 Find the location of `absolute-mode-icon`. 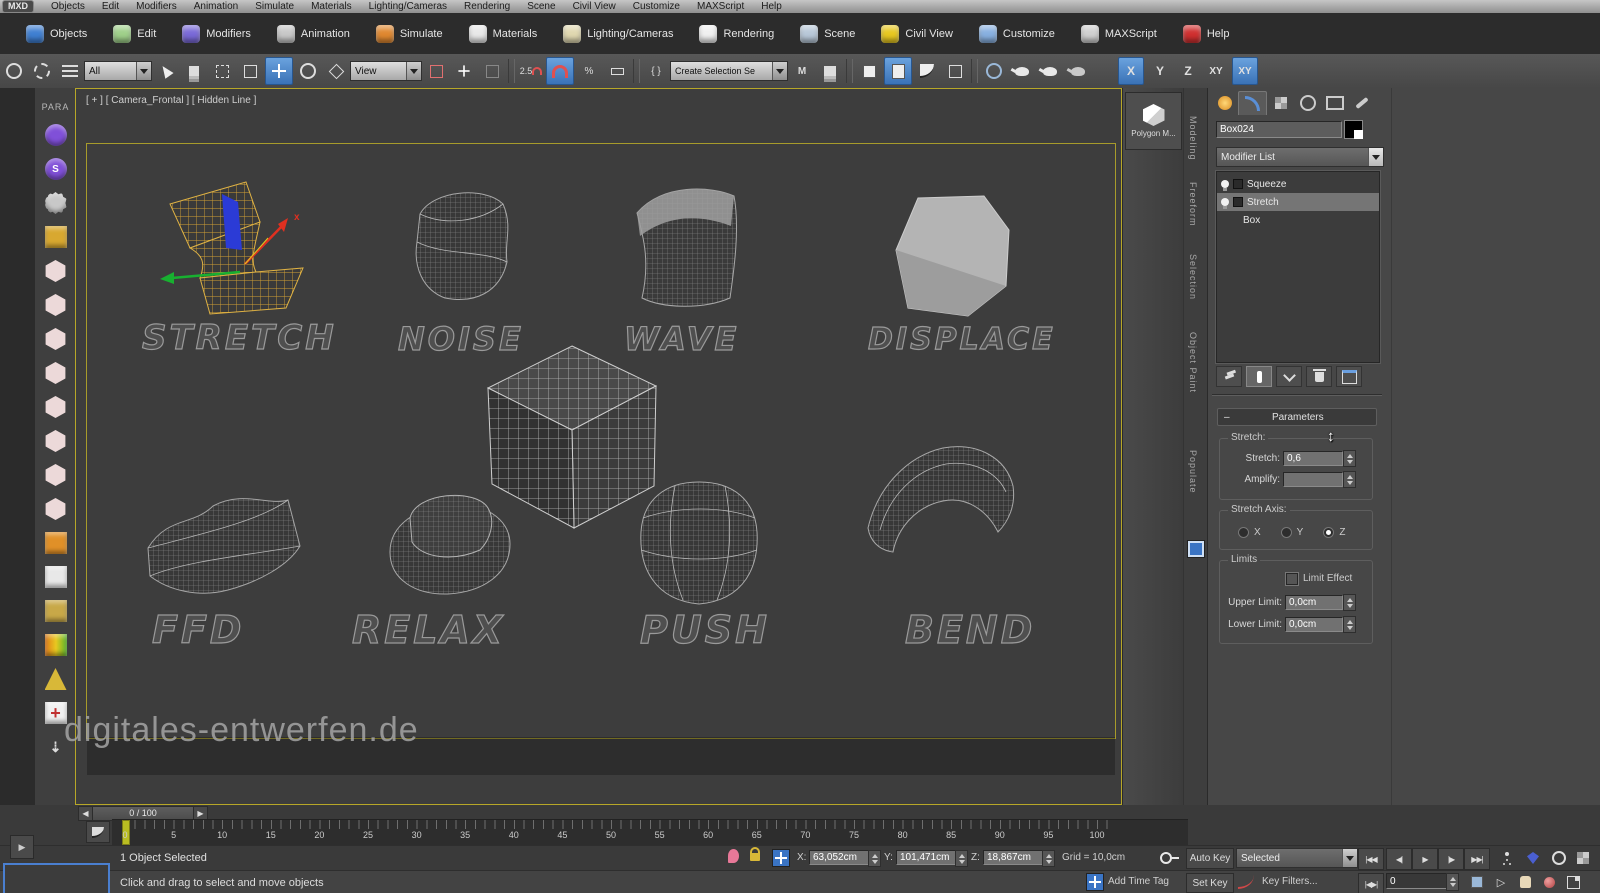

absolute-mode-icon is located at coordinates (781, 858).